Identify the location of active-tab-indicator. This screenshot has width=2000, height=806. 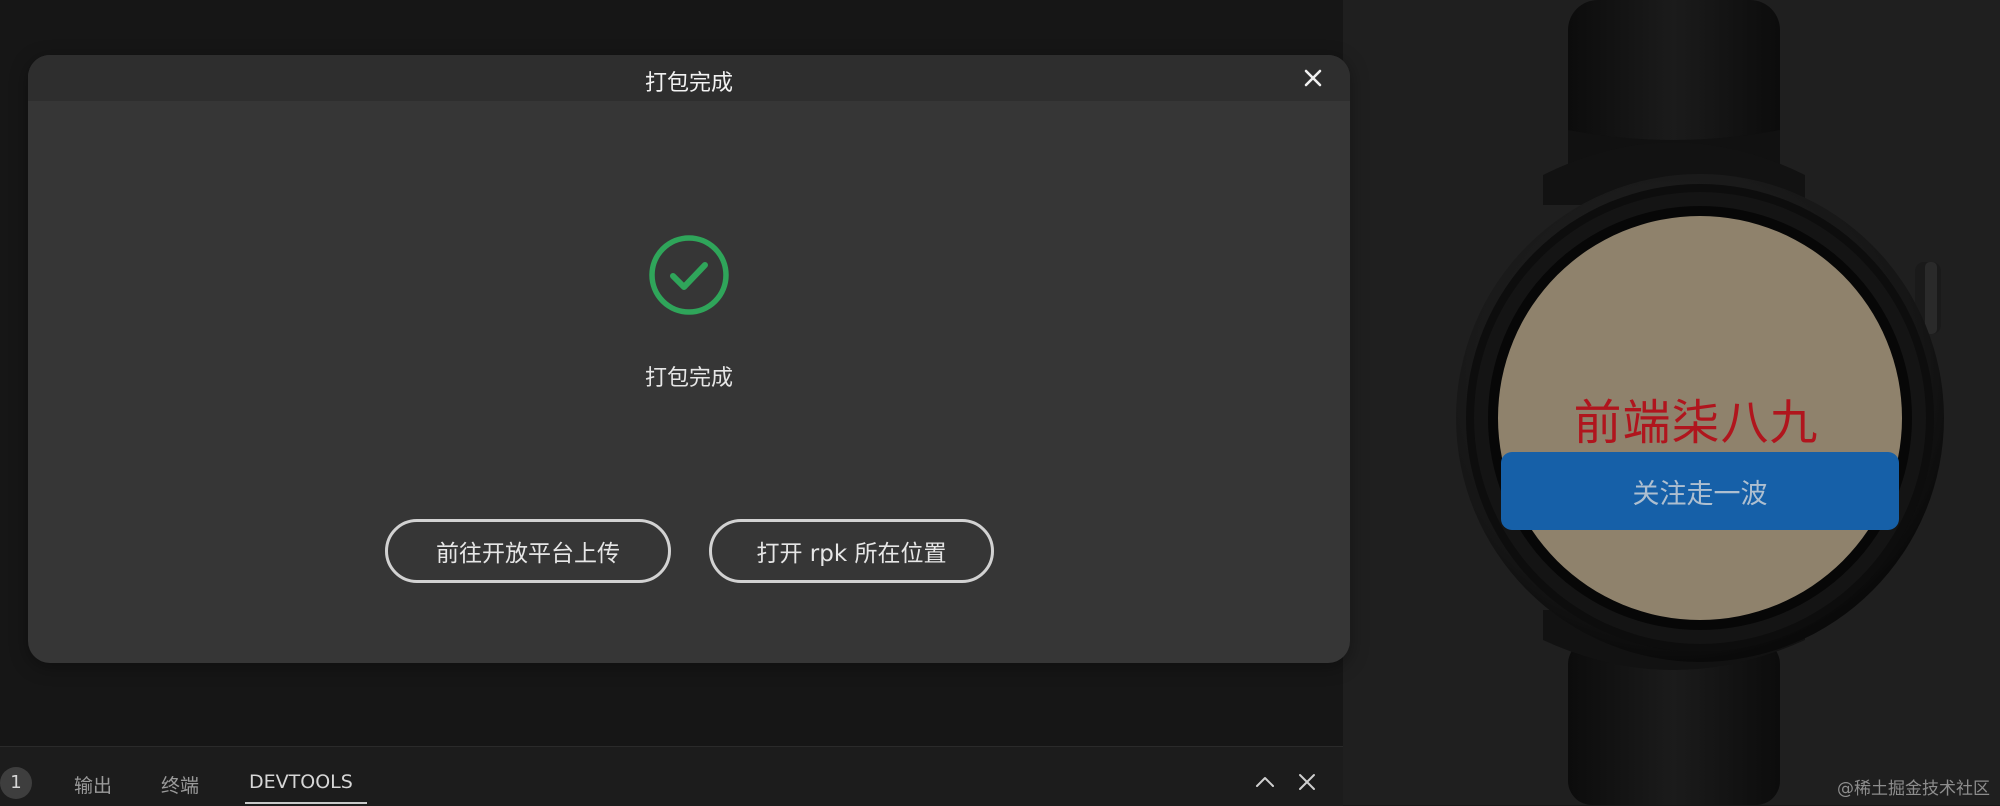
(306, 803).